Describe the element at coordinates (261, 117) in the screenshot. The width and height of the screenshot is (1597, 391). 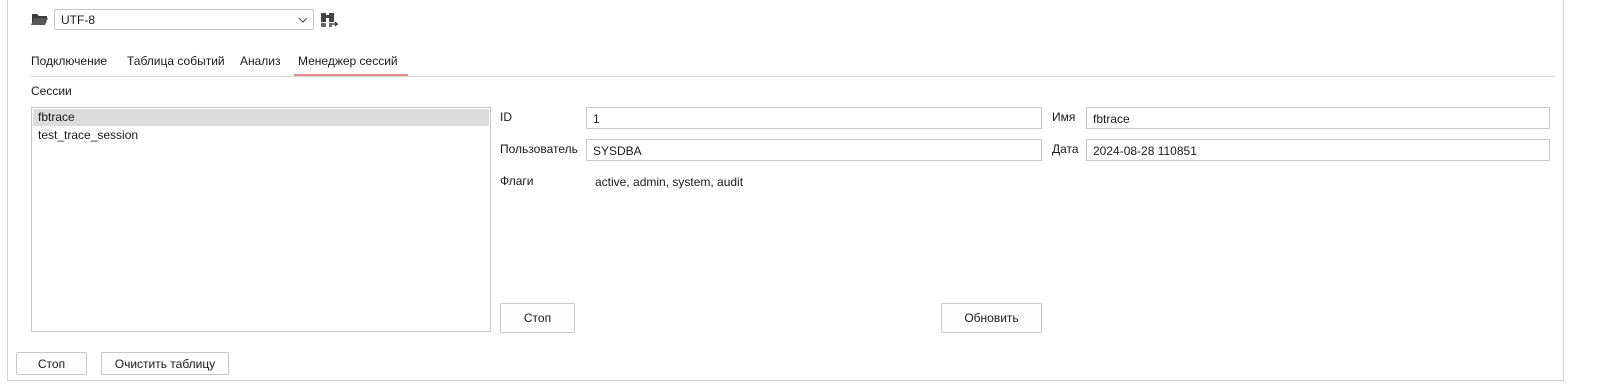
I see `list-item: fbtrace` at that location.